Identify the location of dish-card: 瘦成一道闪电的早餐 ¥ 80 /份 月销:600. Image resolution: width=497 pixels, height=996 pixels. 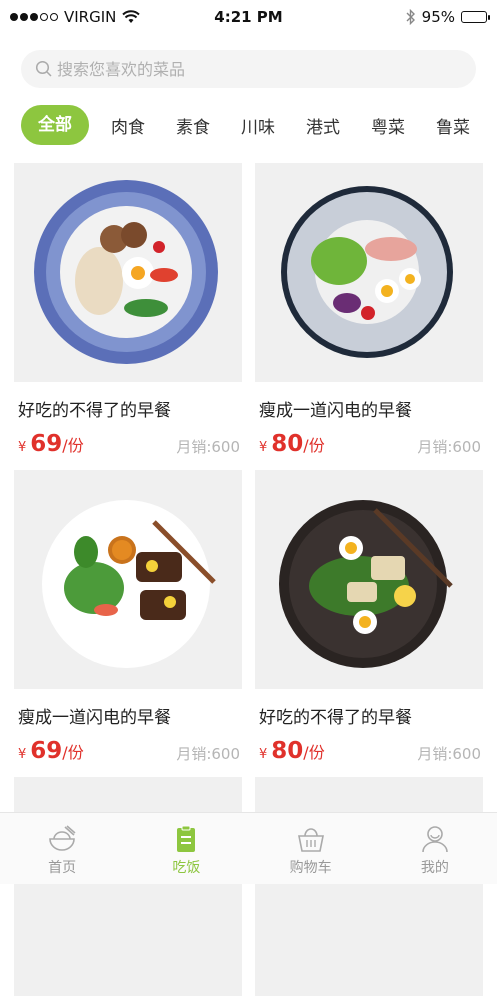
(369, 310).